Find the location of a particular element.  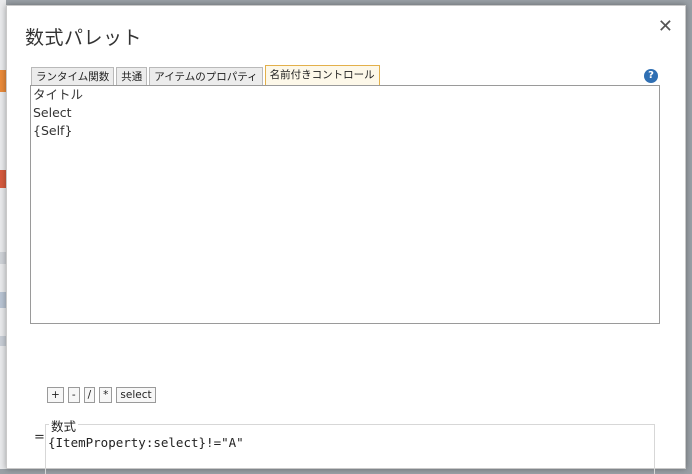

list-item: Select is located at coordinates (345, 113).